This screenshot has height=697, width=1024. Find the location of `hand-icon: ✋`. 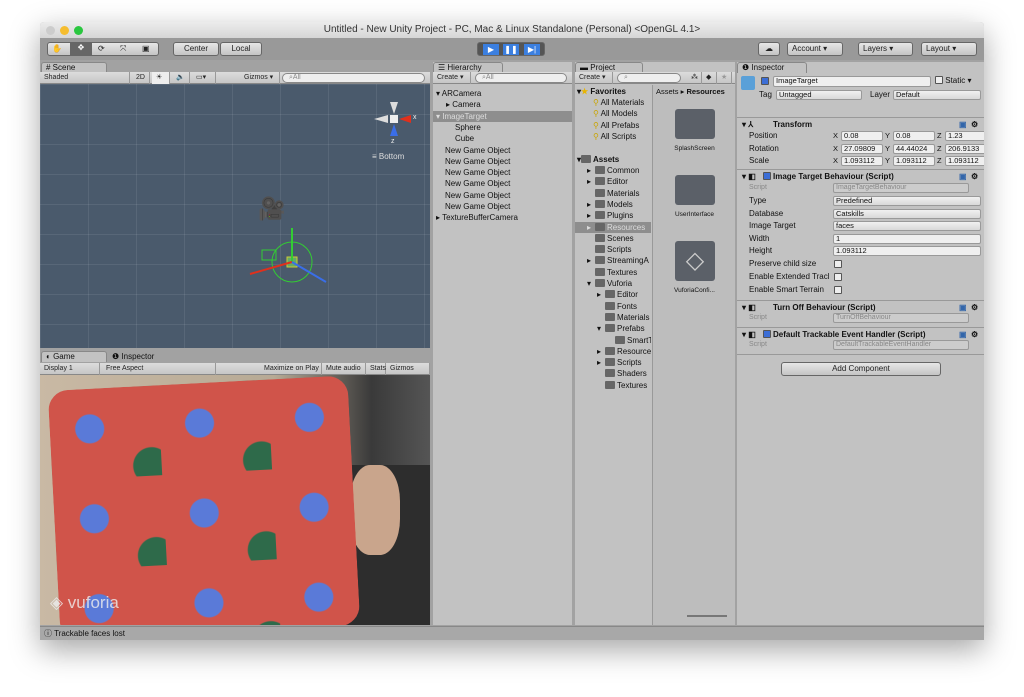

hand-icon: ✋ is located at coordinates (57, 49).